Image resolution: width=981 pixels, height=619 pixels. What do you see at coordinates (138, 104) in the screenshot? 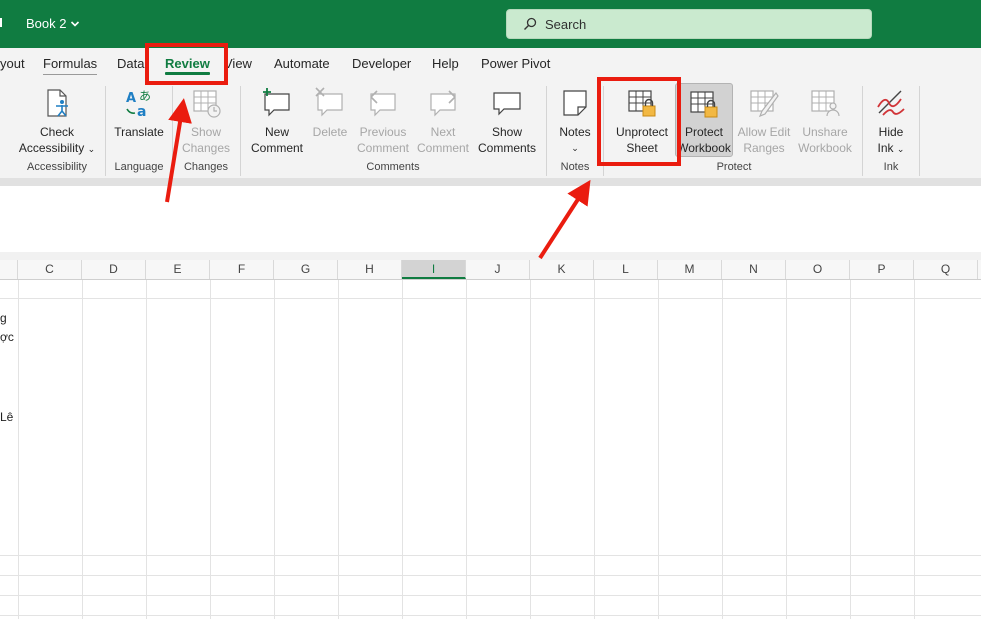
I see `translate-icon: A あ a` at bounding box center [138, 104].